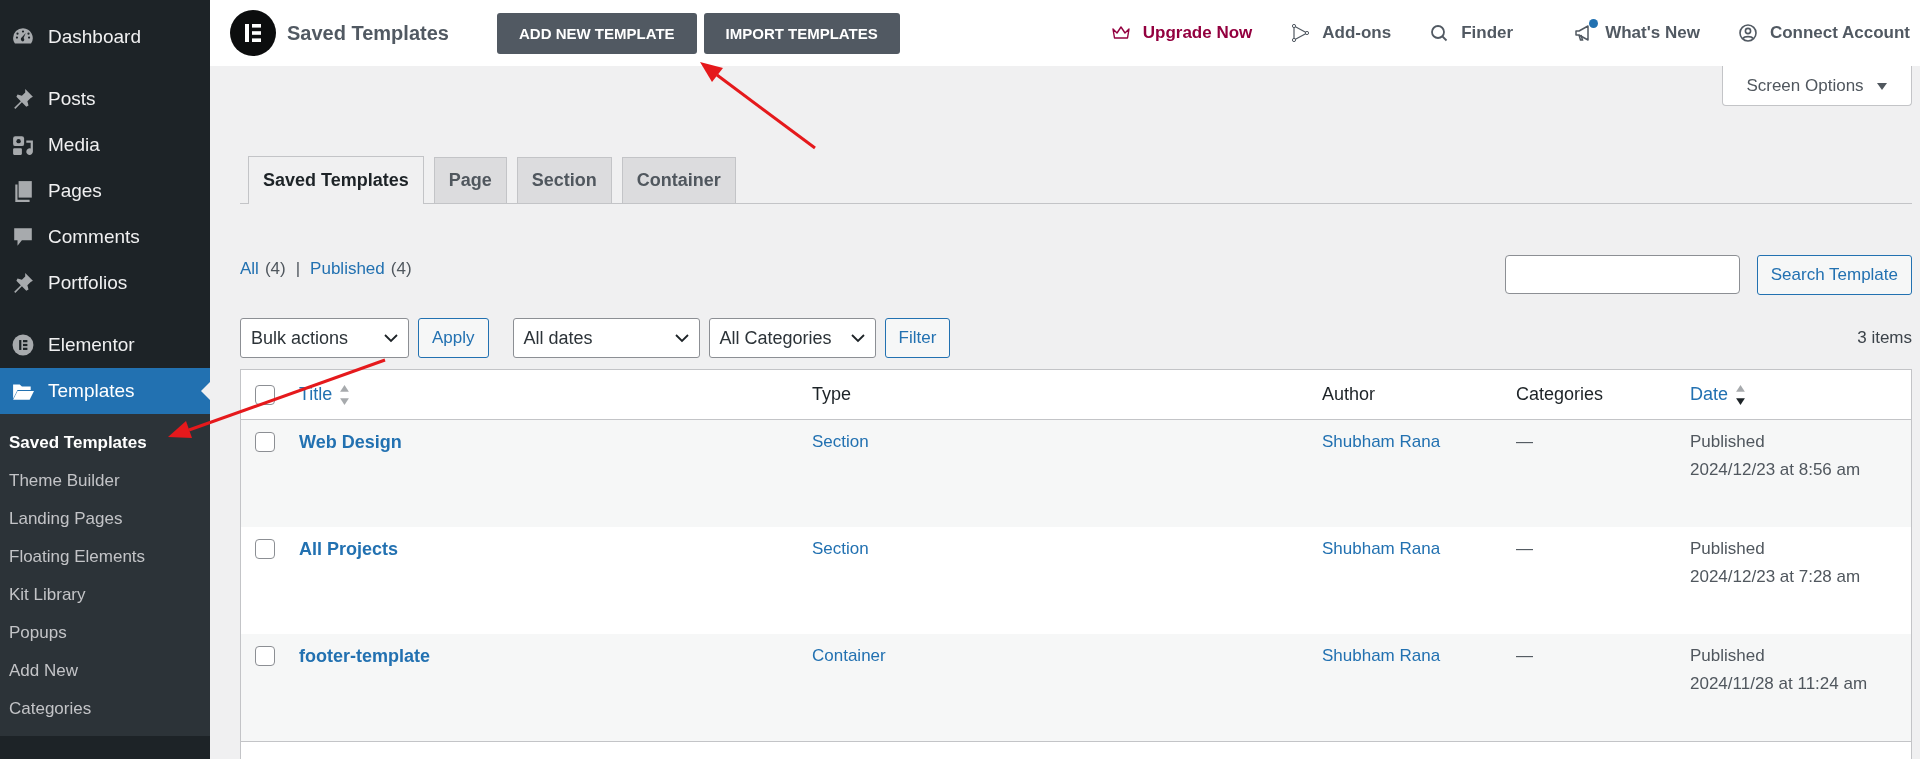  What do you see at coordinates (1817, 86) in the screenshot?
I see `screen-options-button: Screen Options` at bounding box center [1817, 86].